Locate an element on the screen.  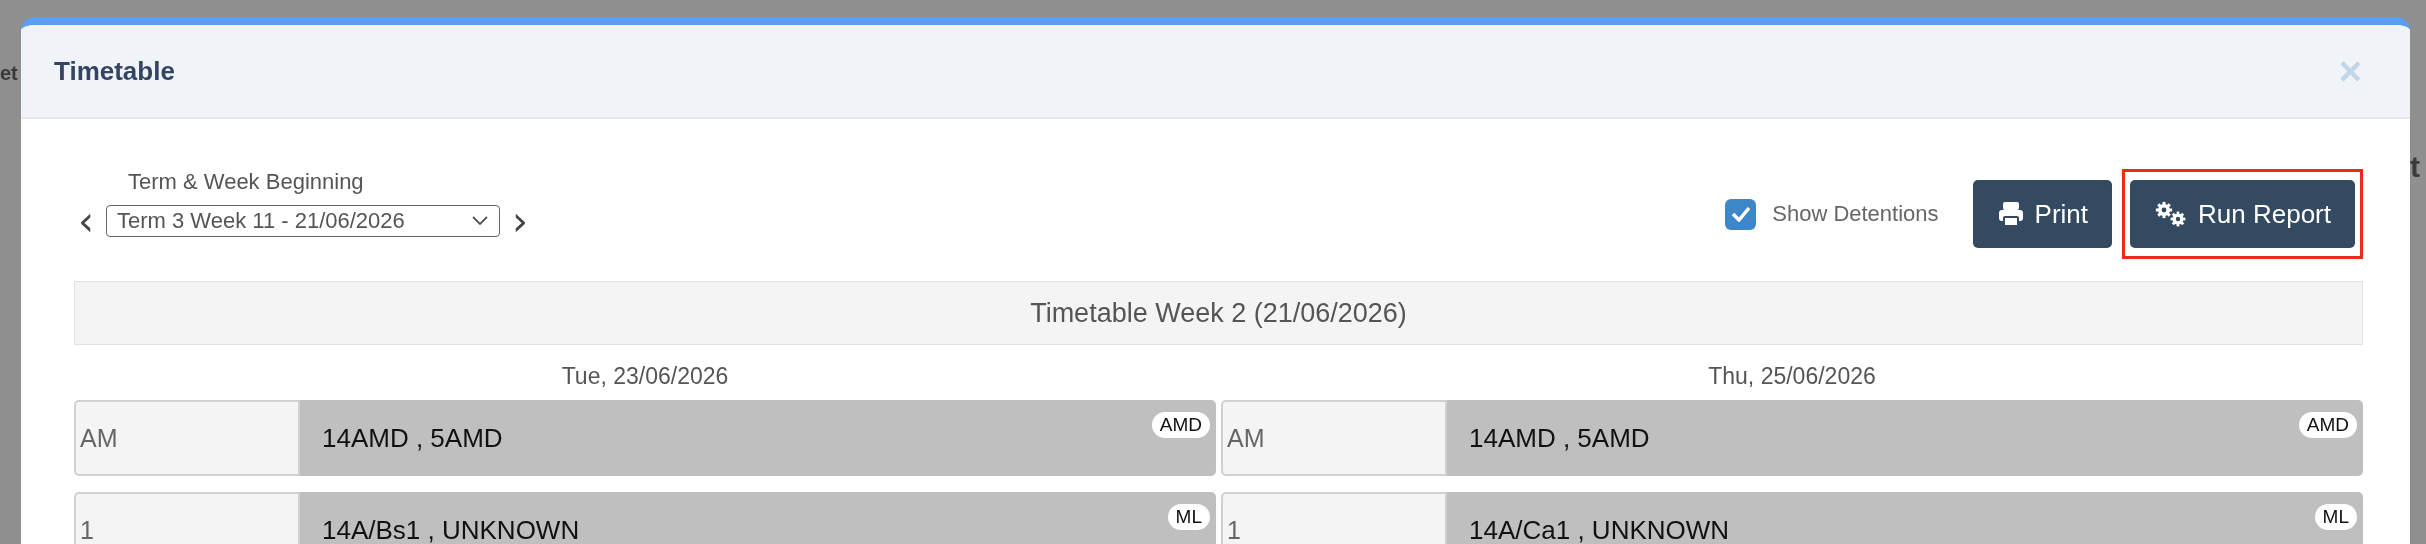
filter-label: Term & Week Beginning is located at coordinates (246, 182).